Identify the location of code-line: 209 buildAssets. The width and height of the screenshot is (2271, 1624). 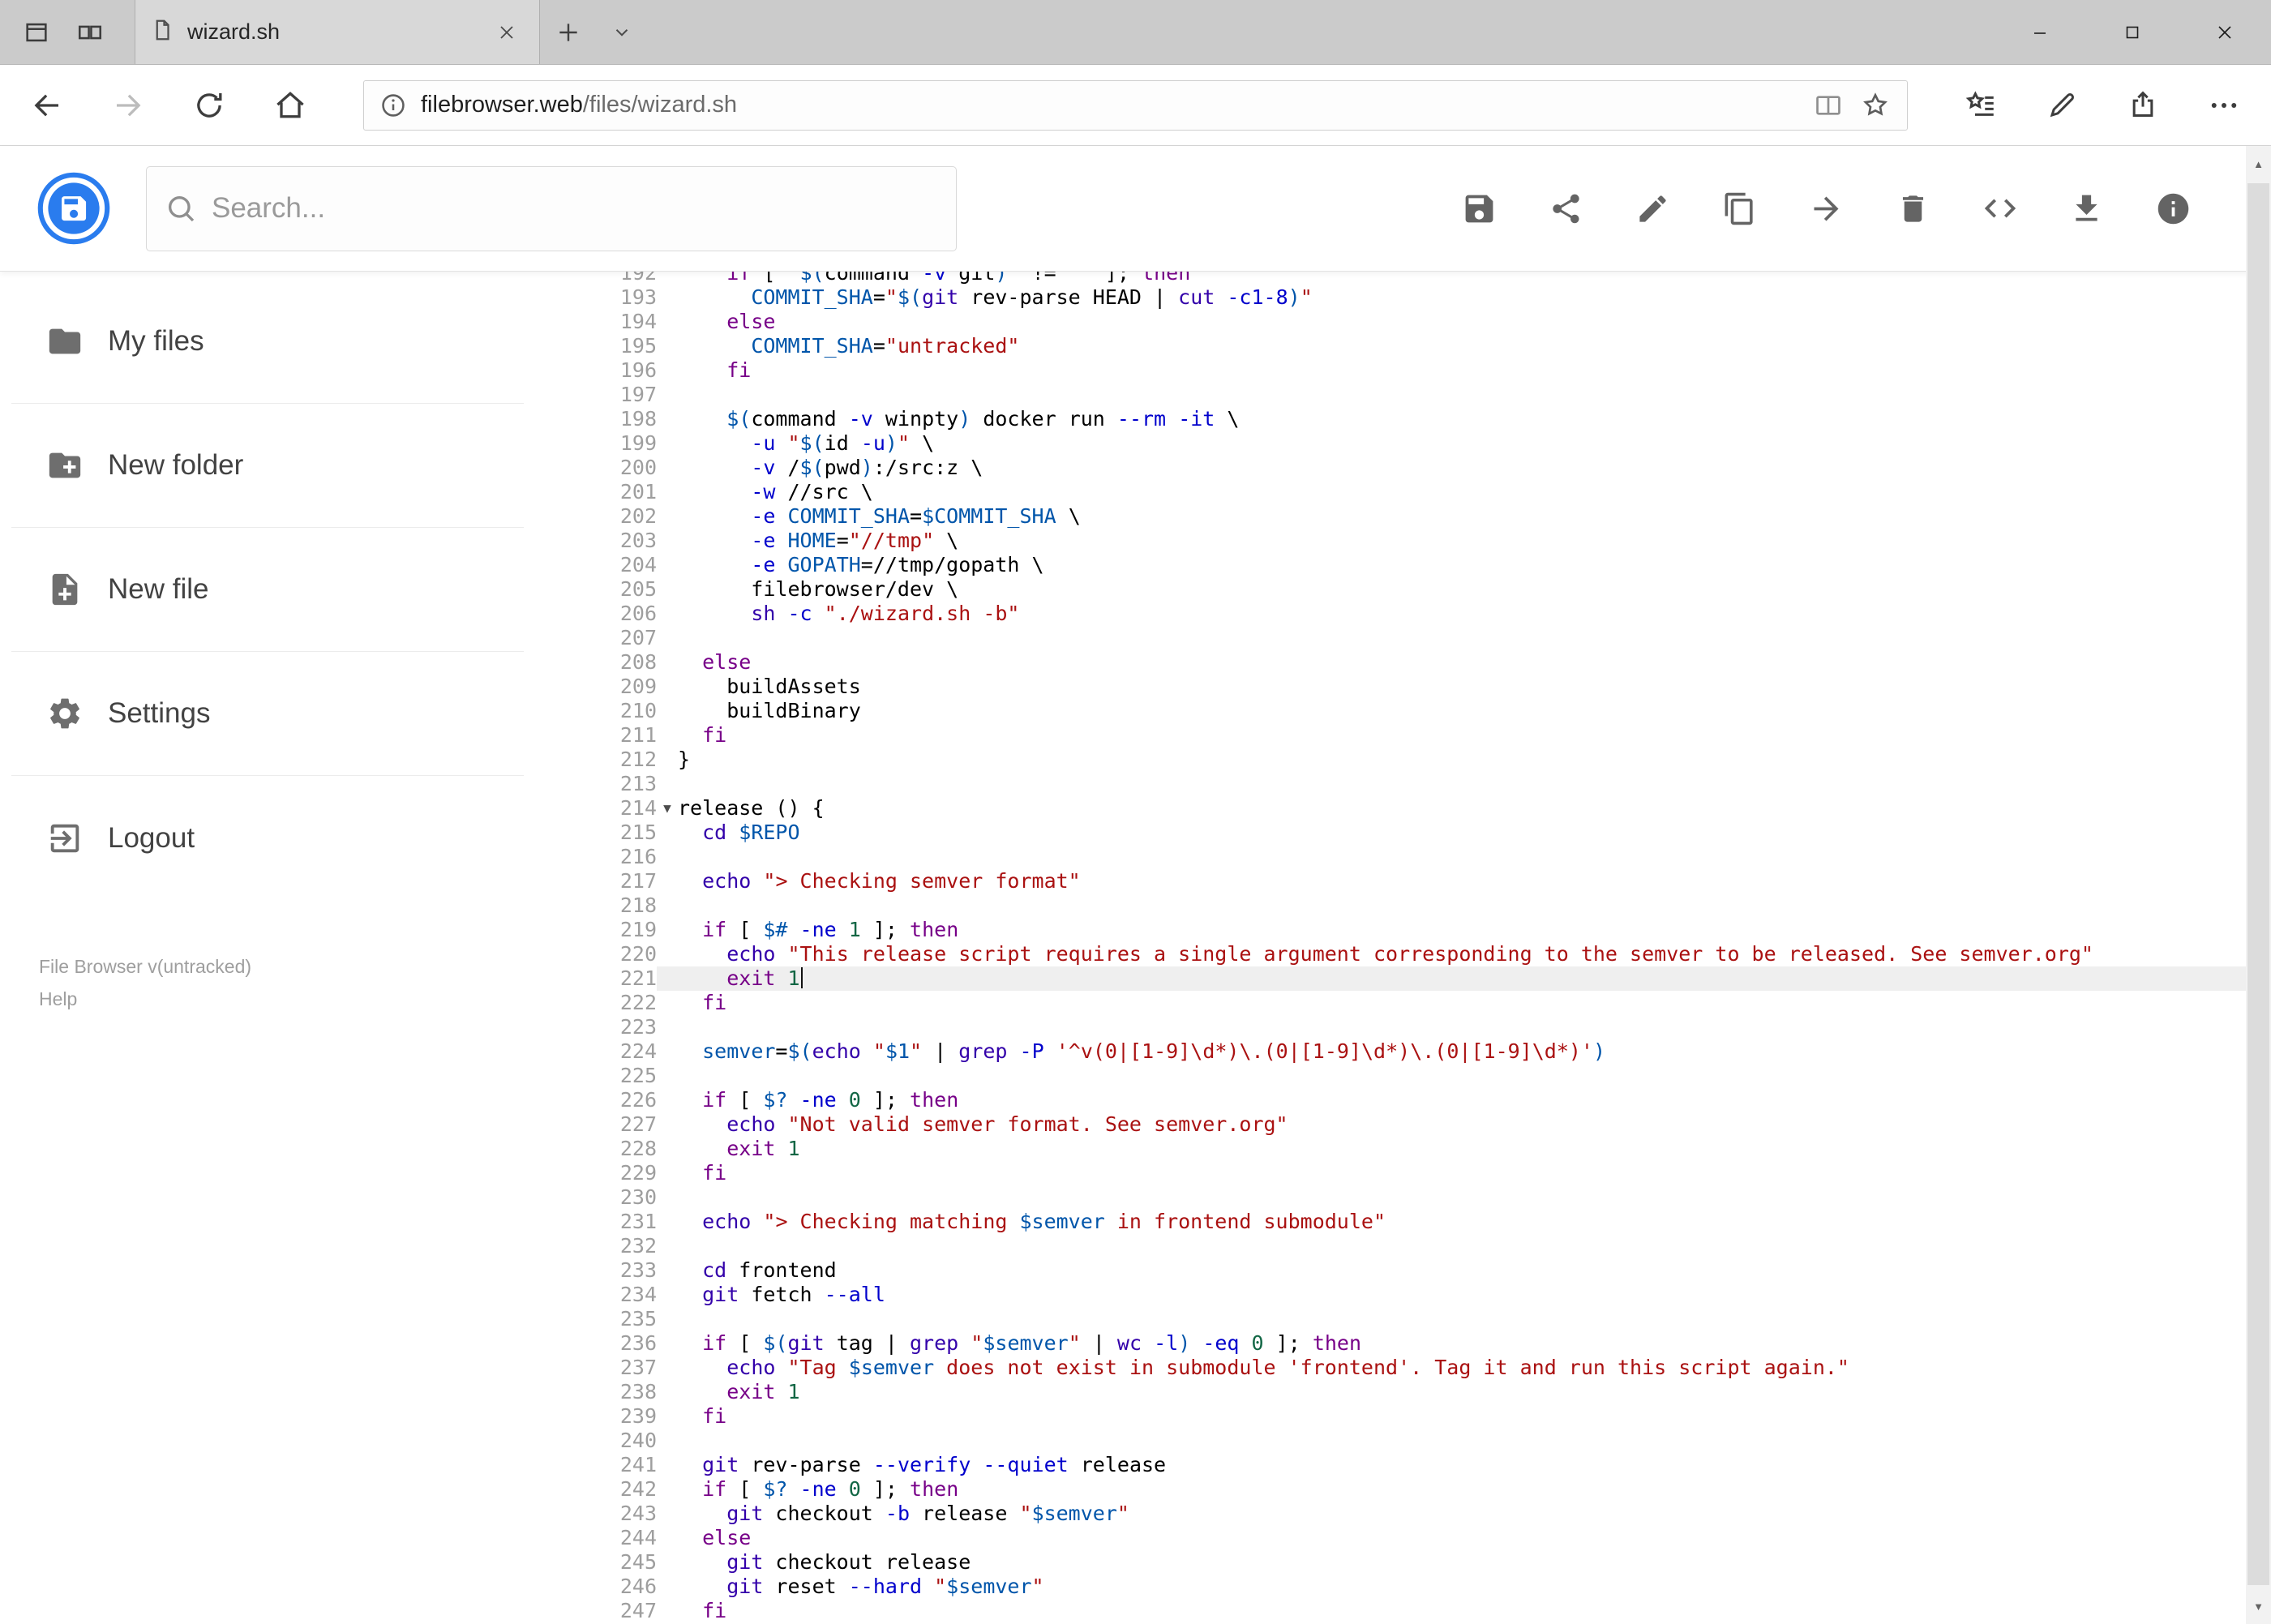
(1391, 687).